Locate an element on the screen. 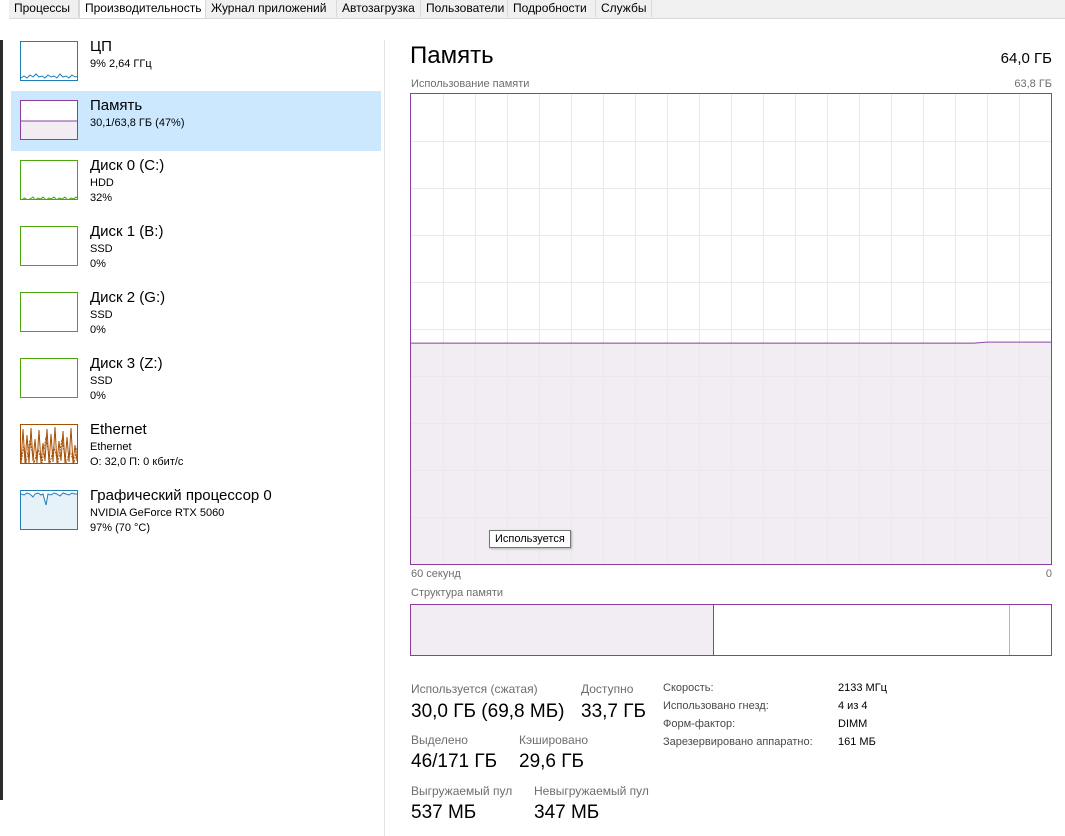 Image resolution: width=1065 pixels, height=836 pixels. tab-users: Пользователи is located at coordinates (464, 8).